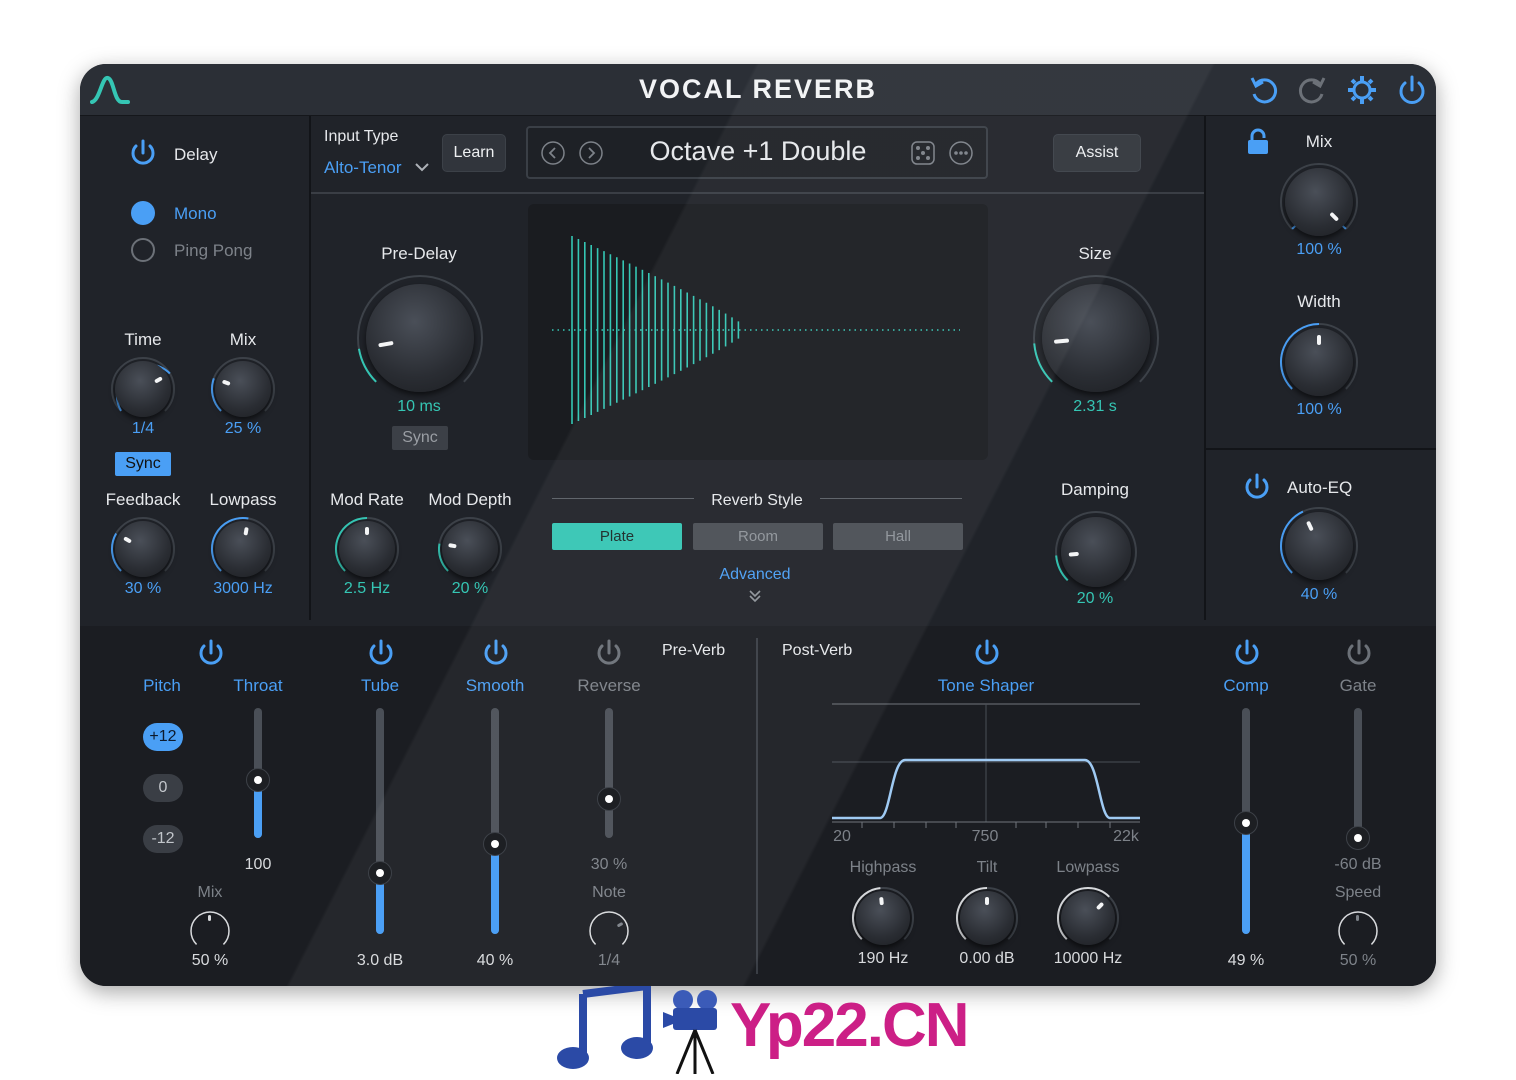 The image size is (1516, 1080). What do you see at coordinates (1126, 836) in the screenshot?
I see `tone-axis-high: 22k` at bounding box center [1126, 836].